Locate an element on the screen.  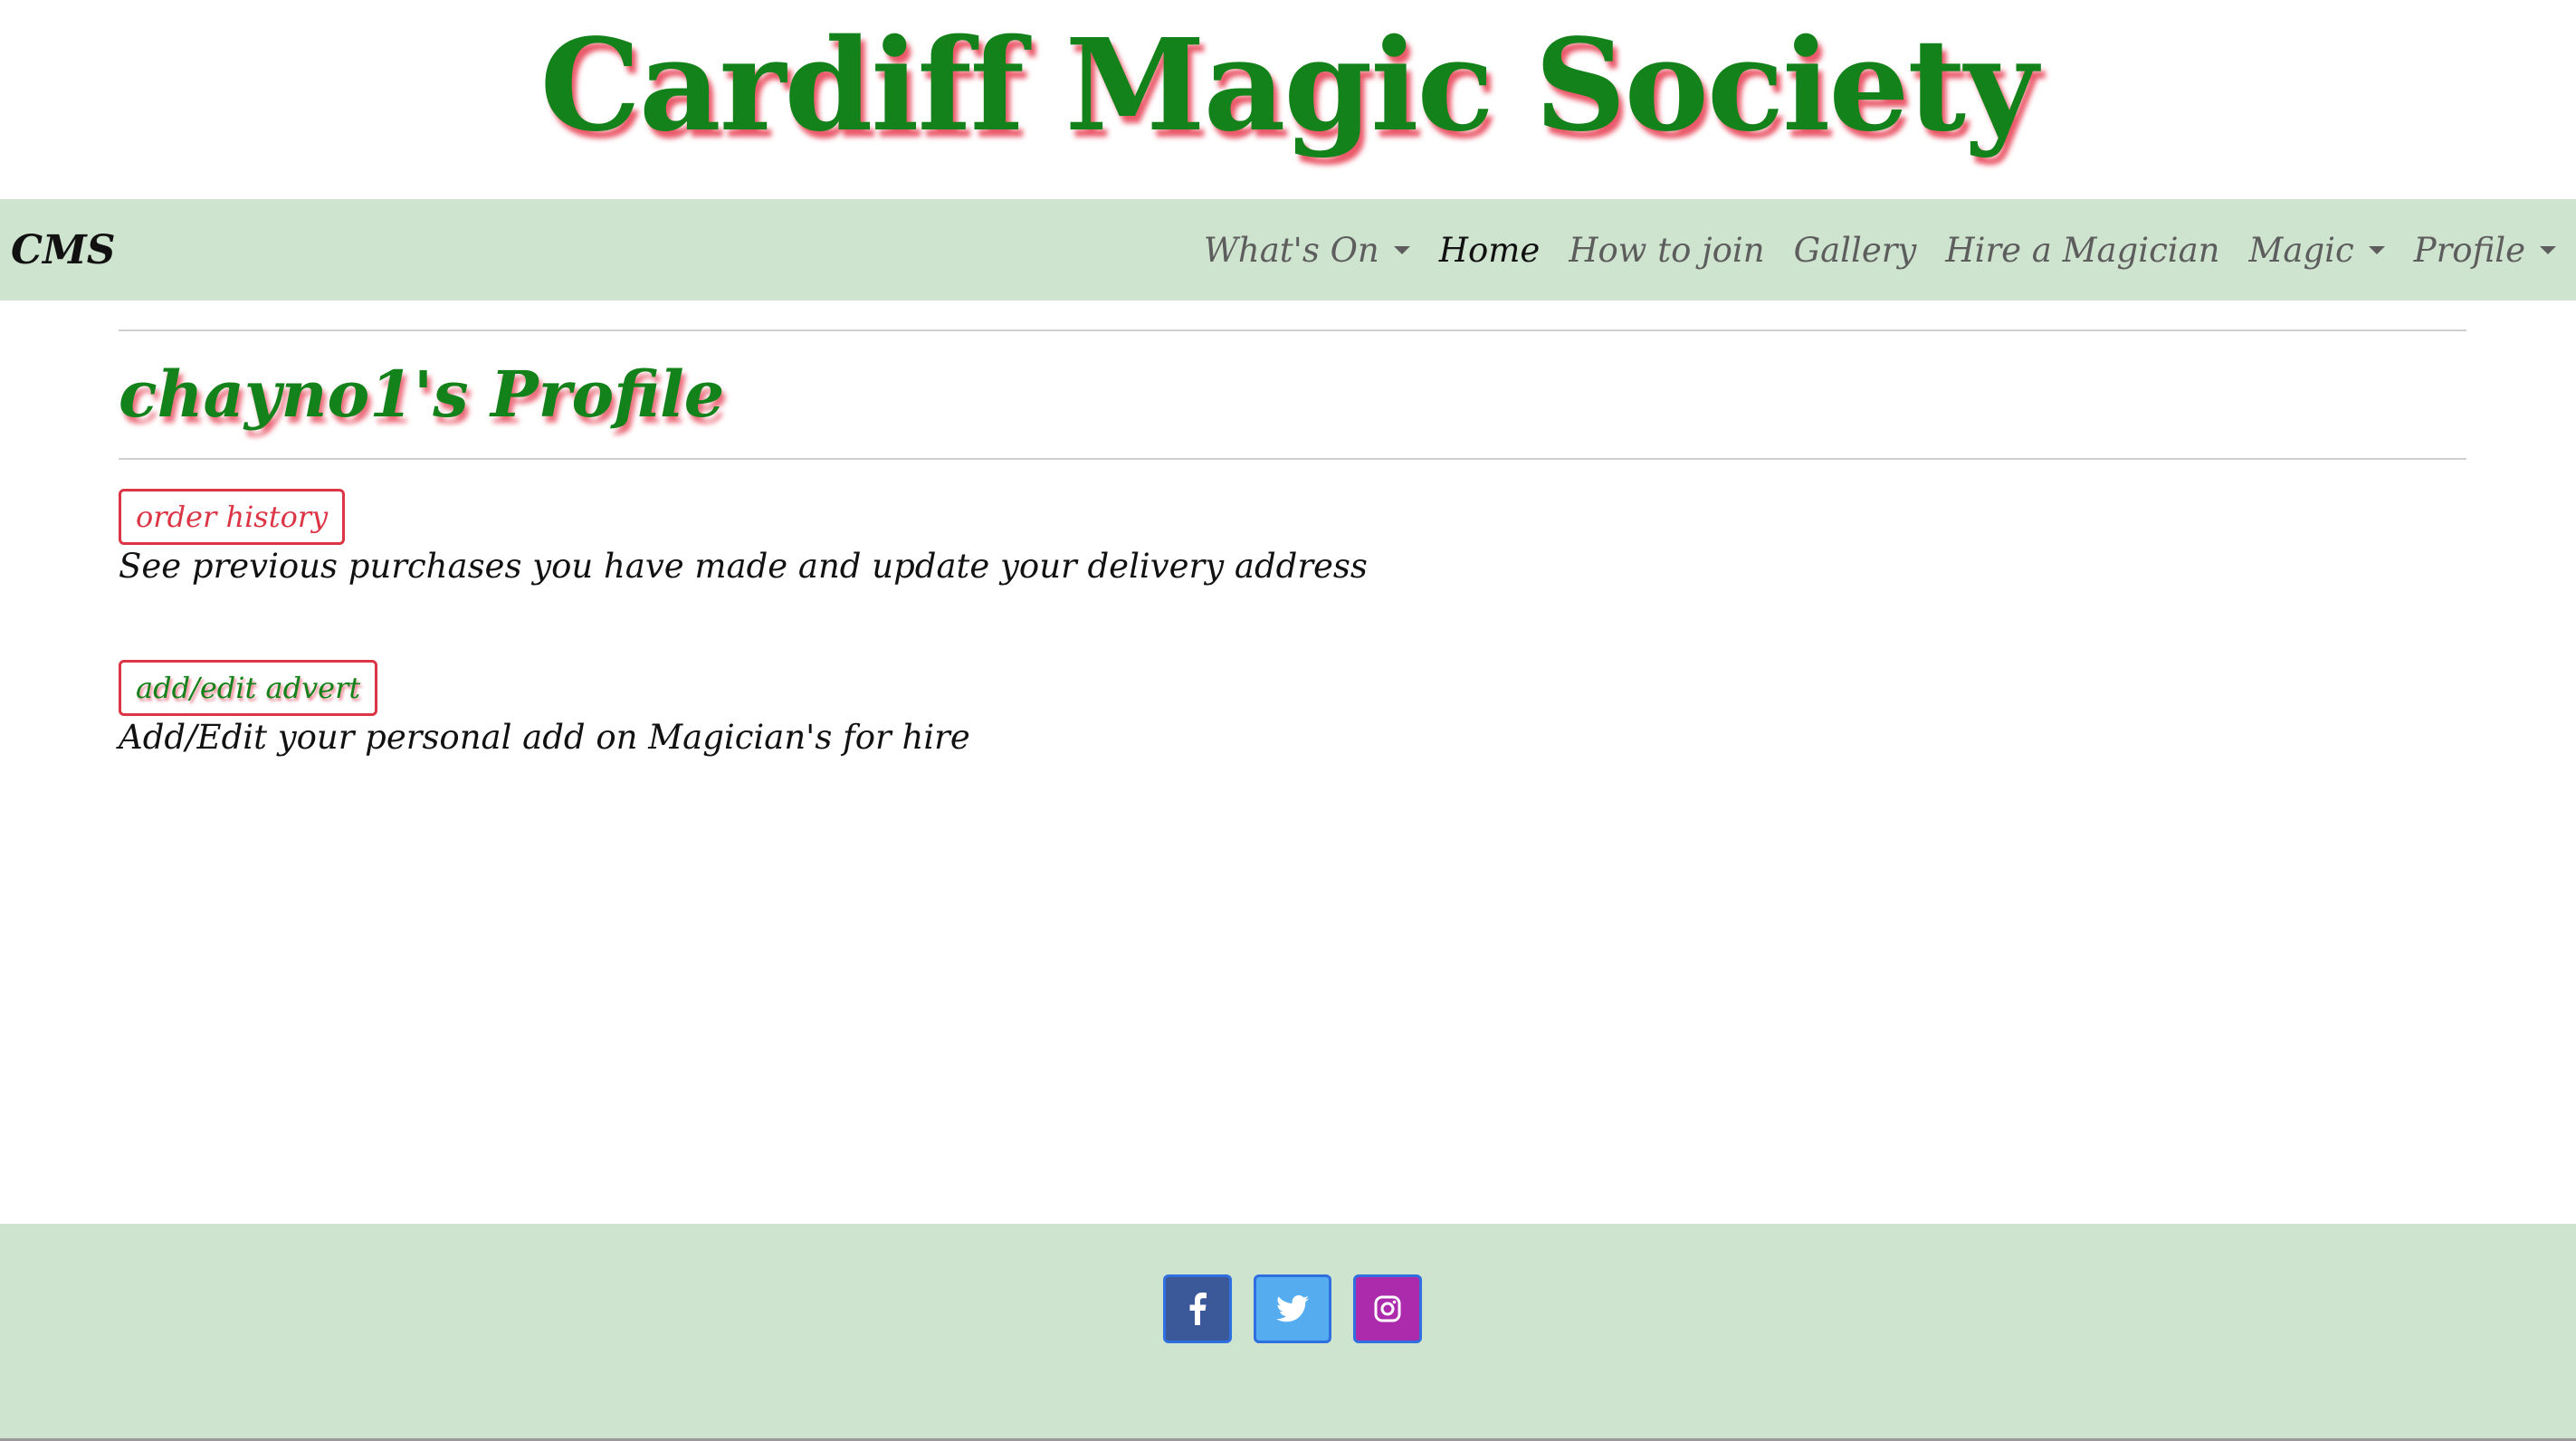
nav-item-magic: Magic is located at coordinates (2317, 250).